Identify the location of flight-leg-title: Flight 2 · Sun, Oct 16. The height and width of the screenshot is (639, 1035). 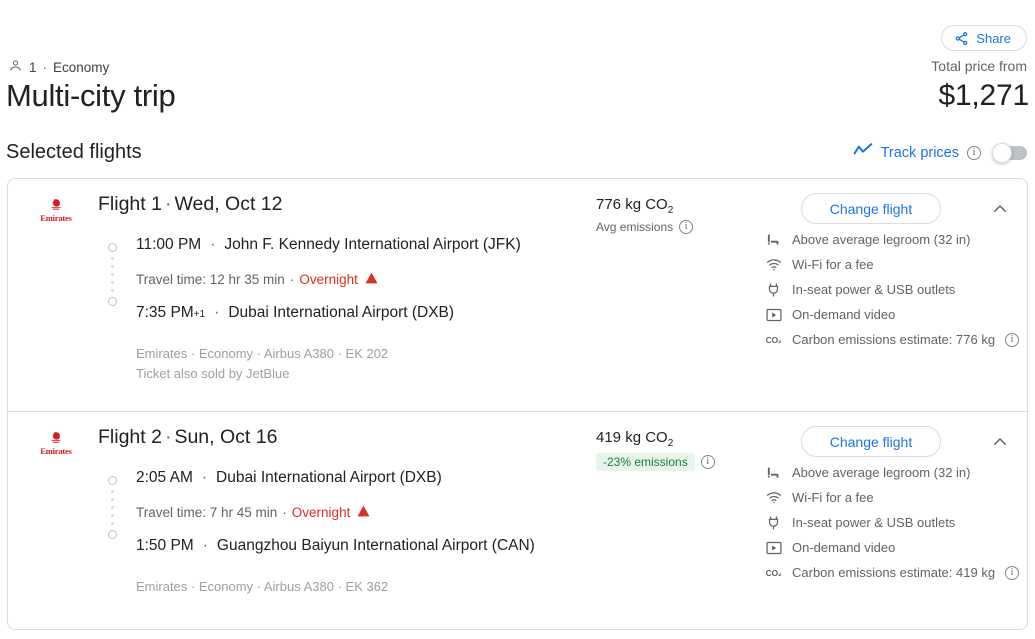
(187, 437).